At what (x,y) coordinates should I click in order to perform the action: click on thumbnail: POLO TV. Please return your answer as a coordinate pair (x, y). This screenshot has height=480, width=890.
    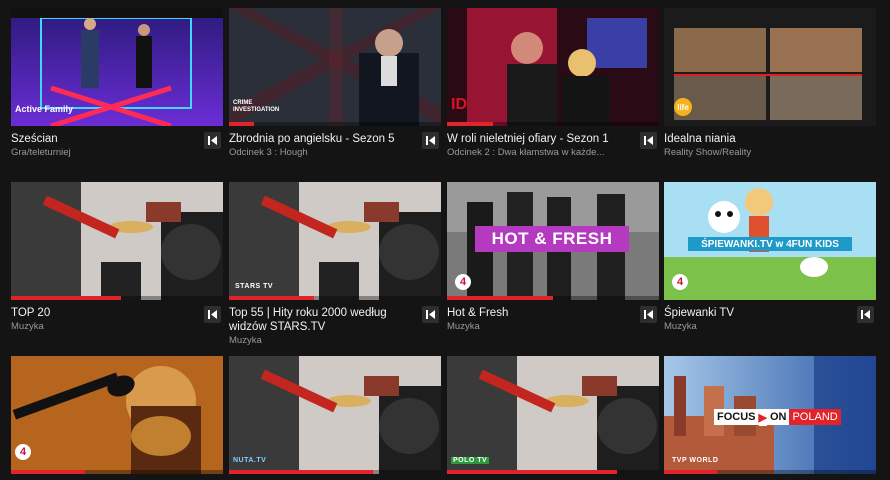
    Looking at the image, I should click on (553, 415).